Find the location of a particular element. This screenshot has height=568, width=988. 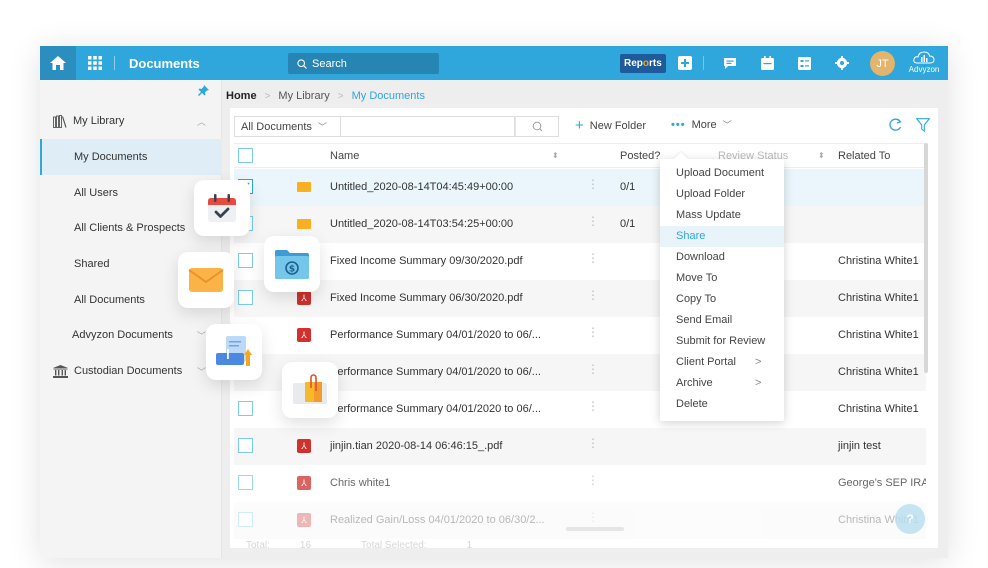

menu-item-download: Download is located at coordinates (722, 257).